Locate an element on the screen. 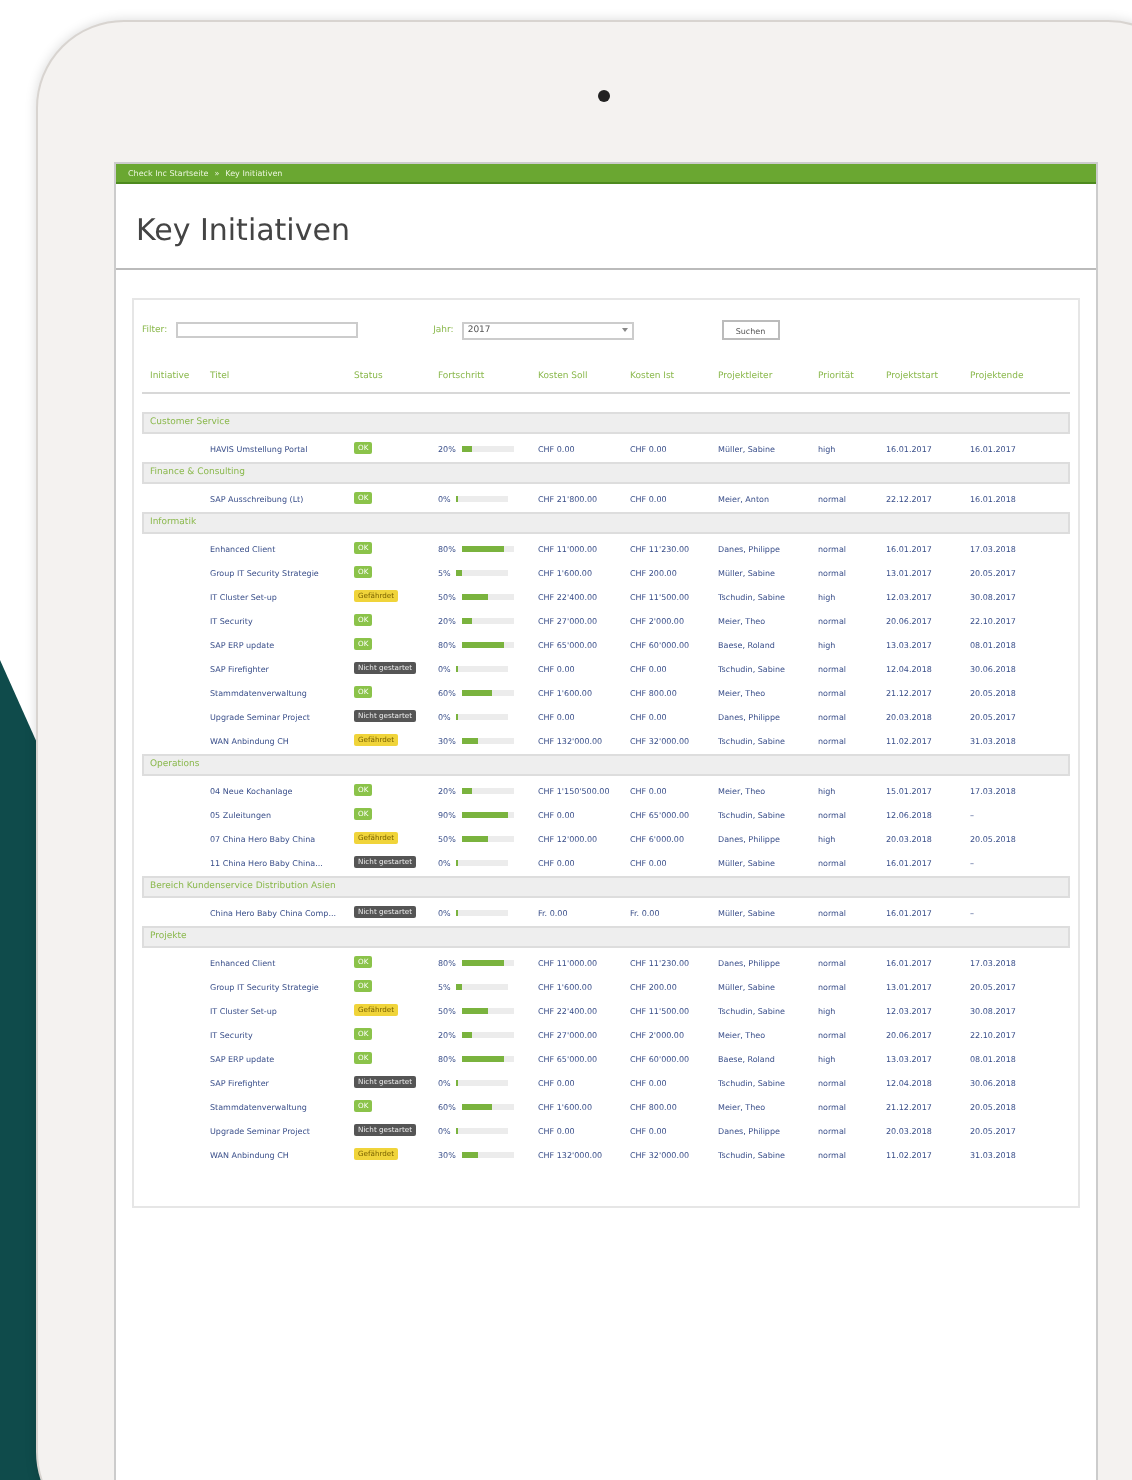 Image resolution: width=1132 pixels, height=1480 pixels. camera-icon is located at coordinates (604, 96).